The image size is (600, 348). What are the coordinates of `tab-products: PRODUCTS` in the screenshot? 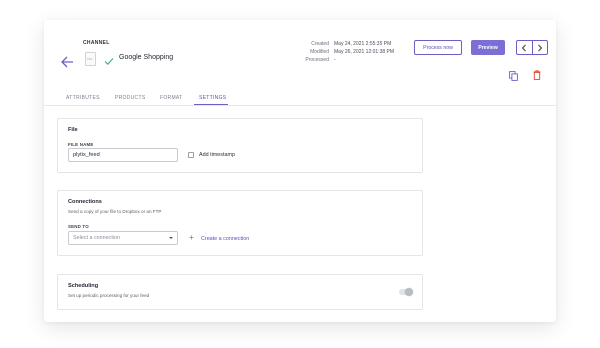 It's located at (130, 98).